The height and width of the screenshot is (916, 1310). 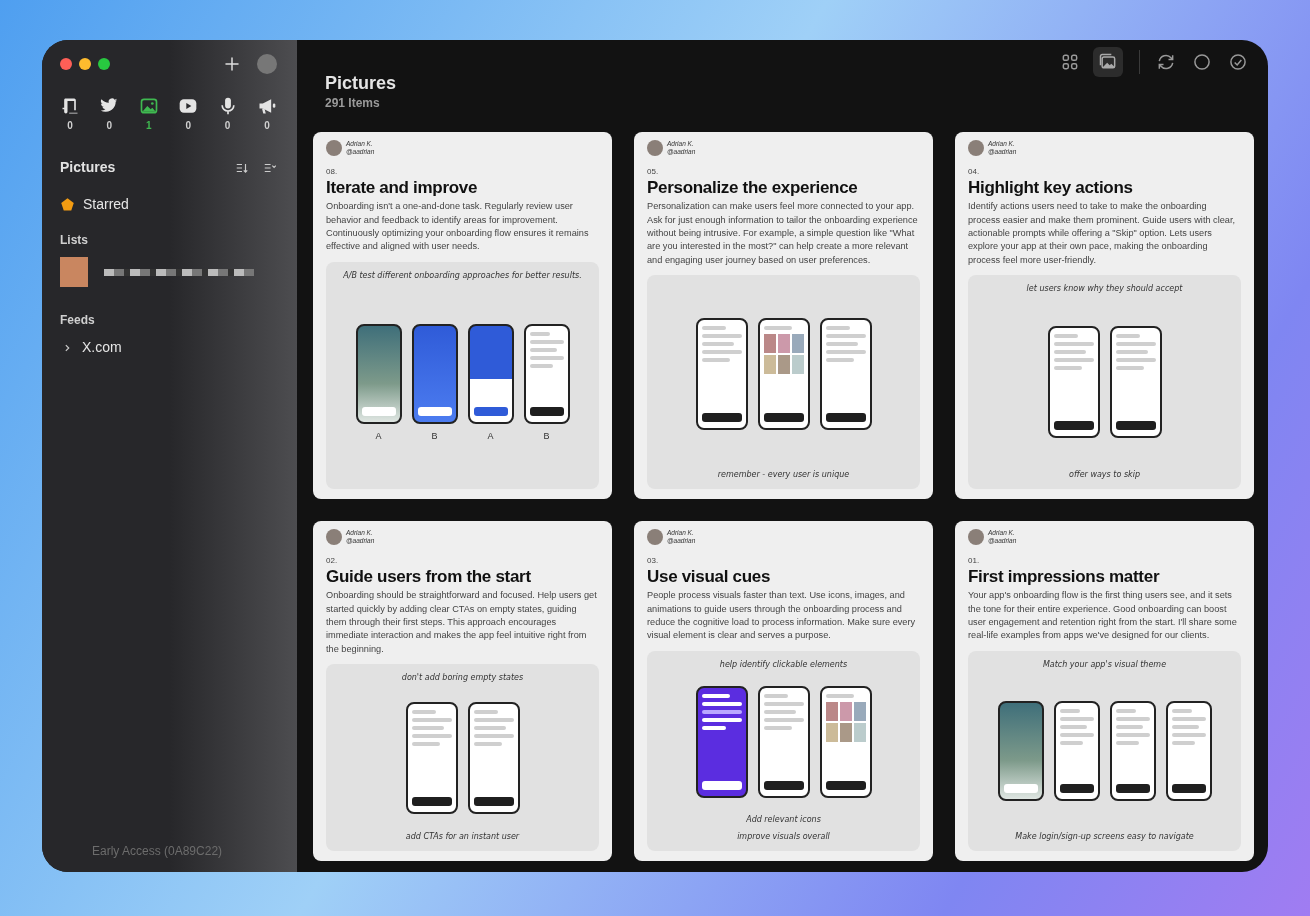 I want to click on step-number: 08., so click(x=332, y=172).